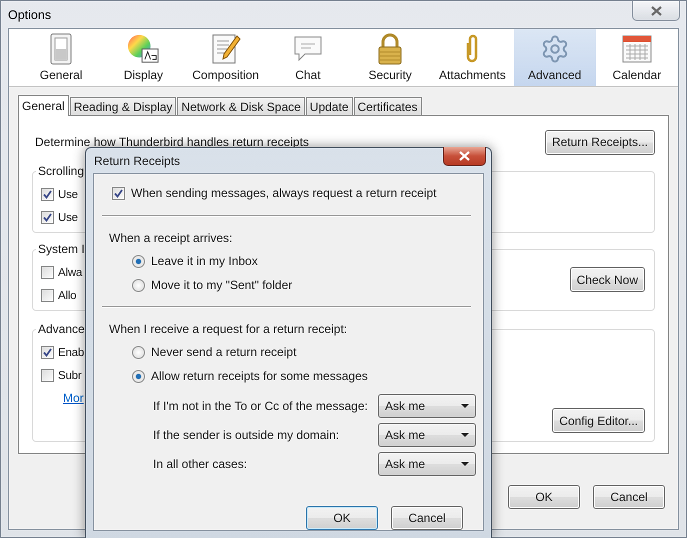  I want to click on category-tab: Composition, so click(225, 57).